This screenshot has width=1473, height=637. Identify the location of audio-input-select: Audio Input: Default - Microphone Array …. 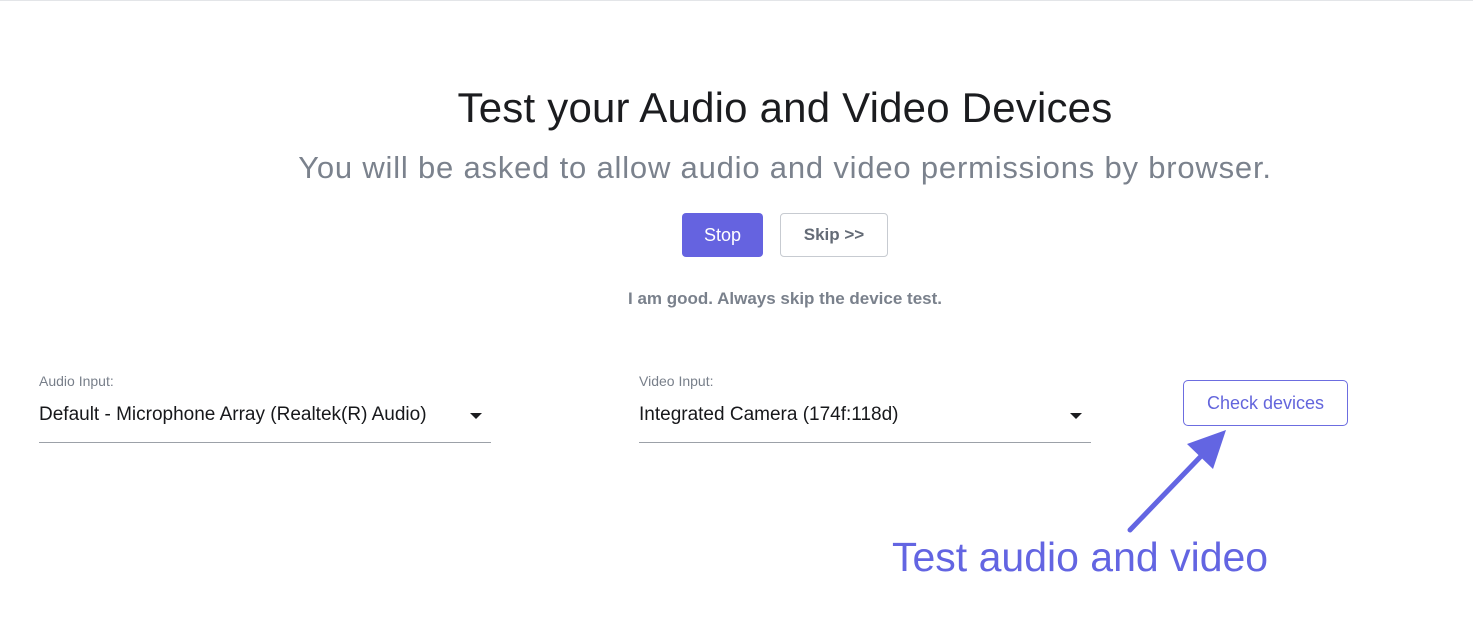
(265, 408).